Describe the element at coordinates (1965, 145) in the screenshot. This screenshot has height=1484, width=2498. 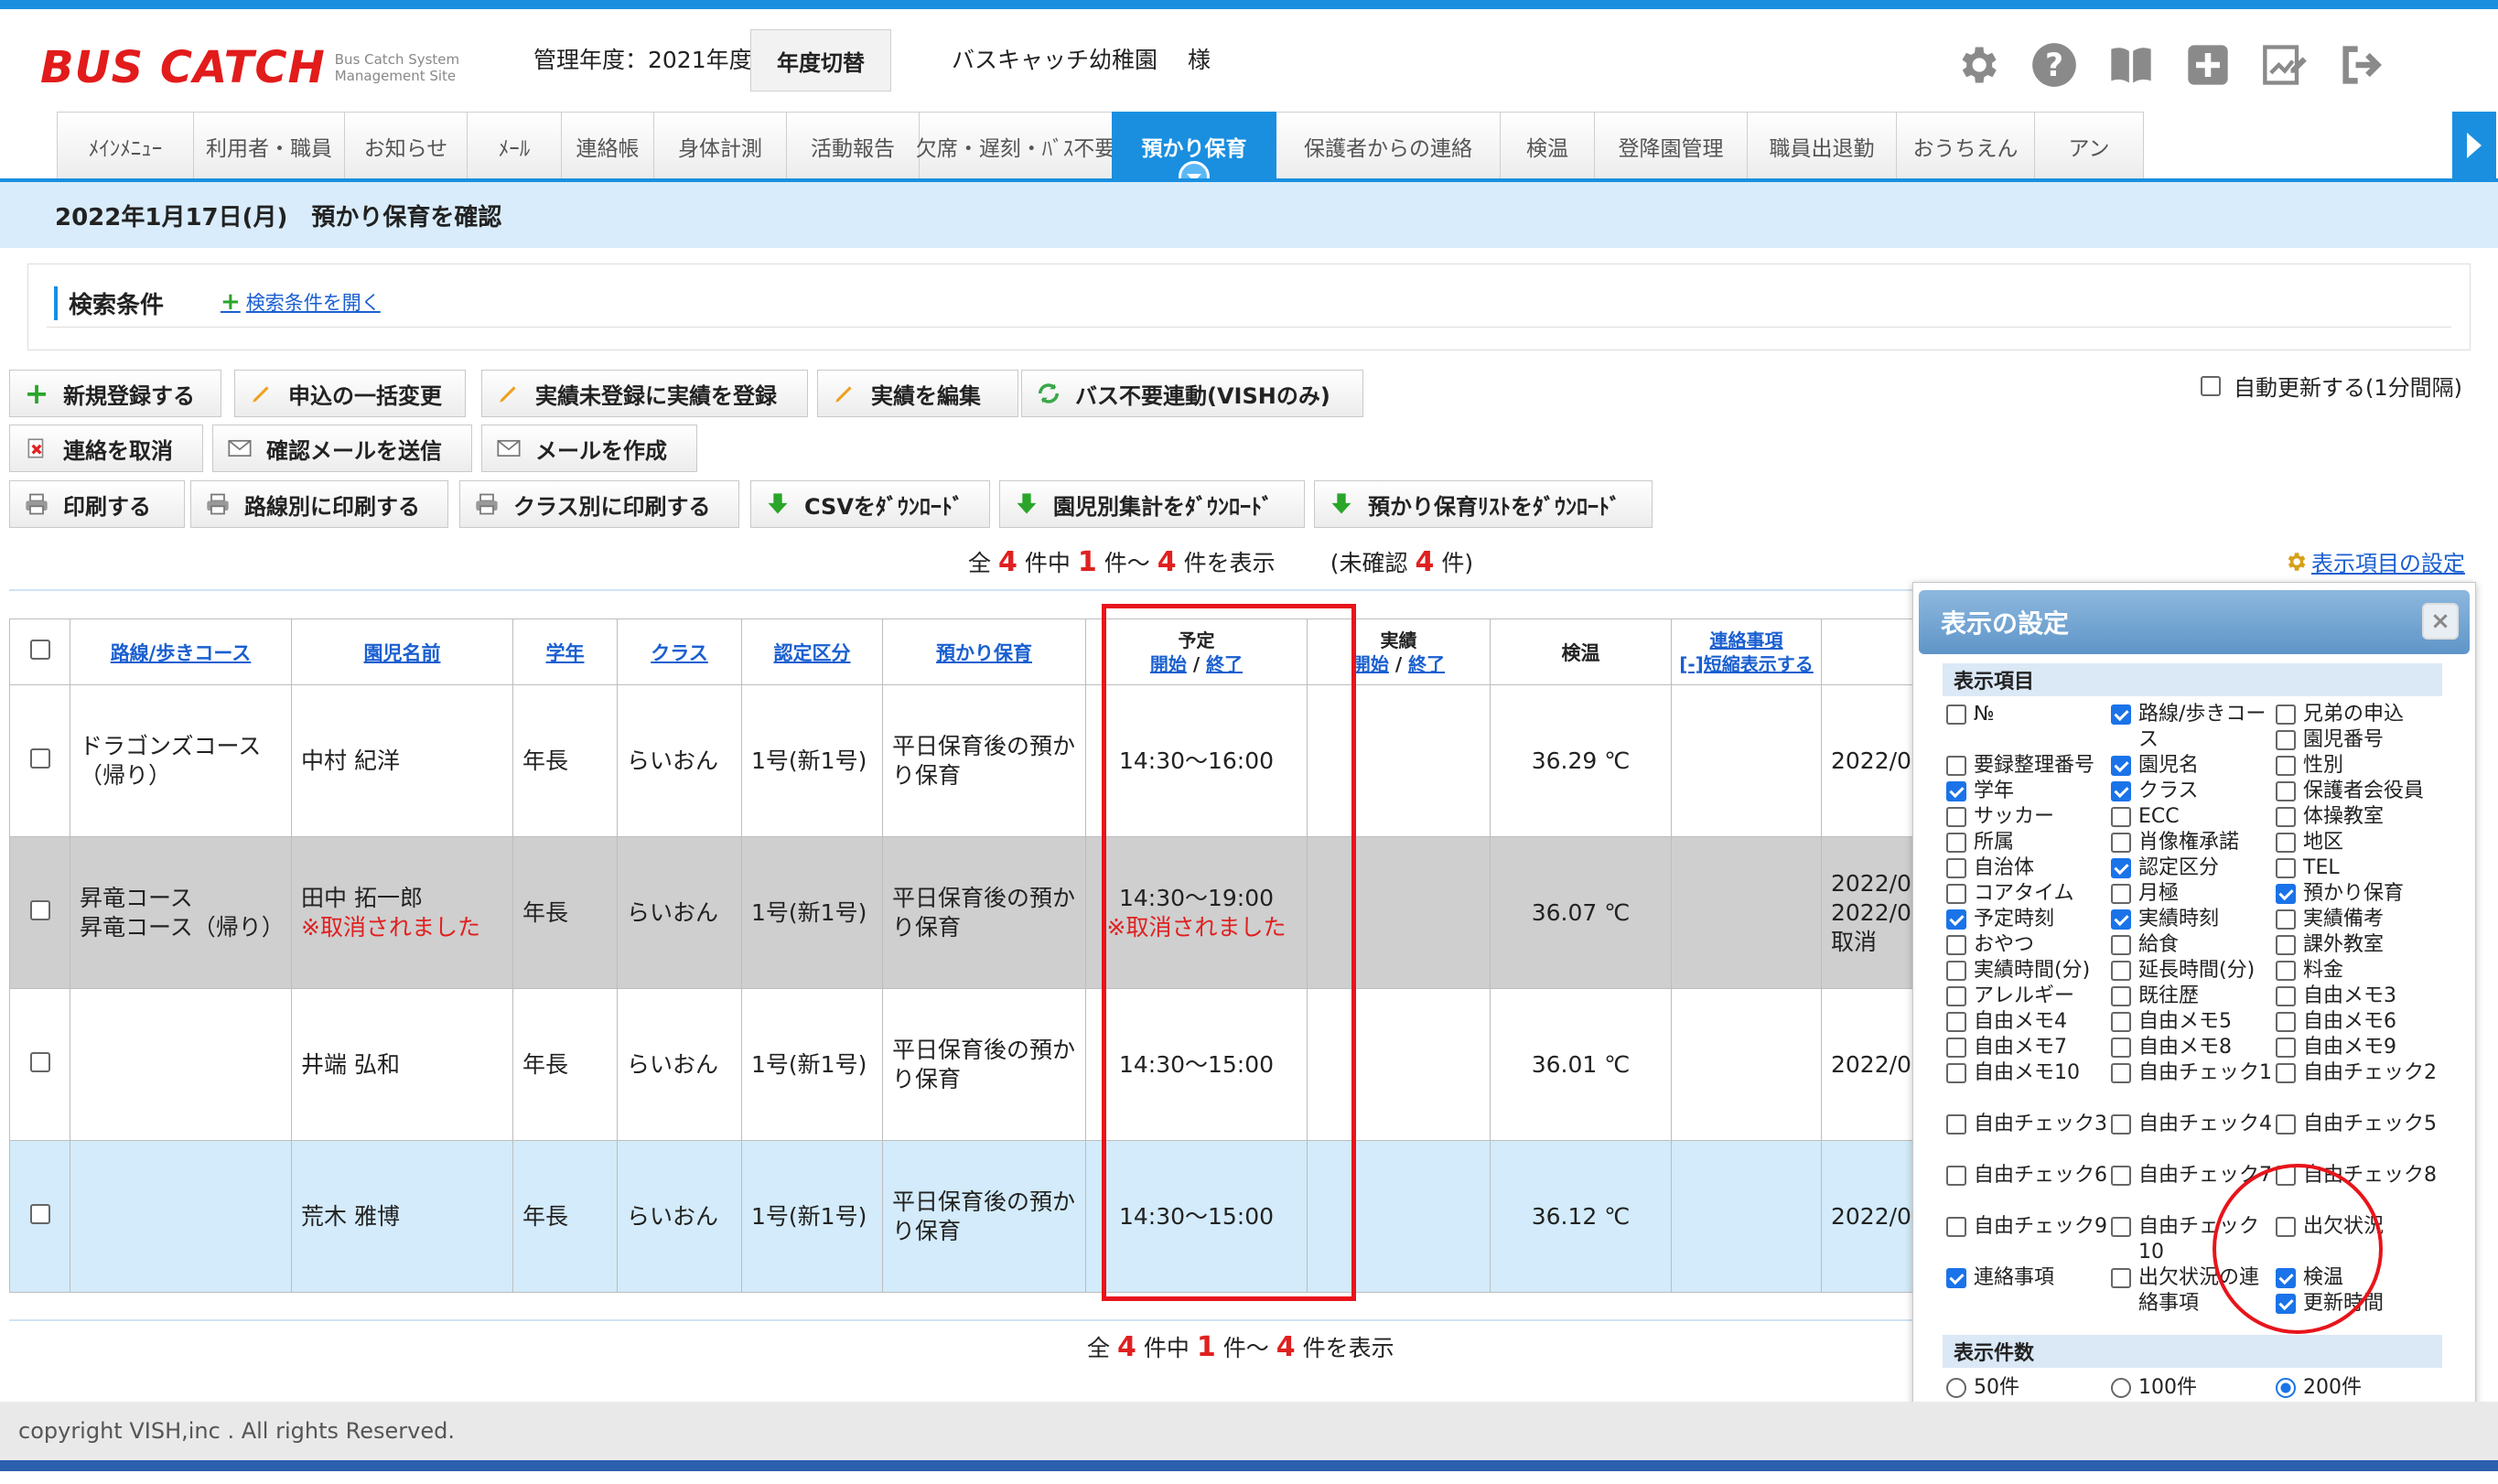
I see `tab-ouchien: おうちえん` at that location.